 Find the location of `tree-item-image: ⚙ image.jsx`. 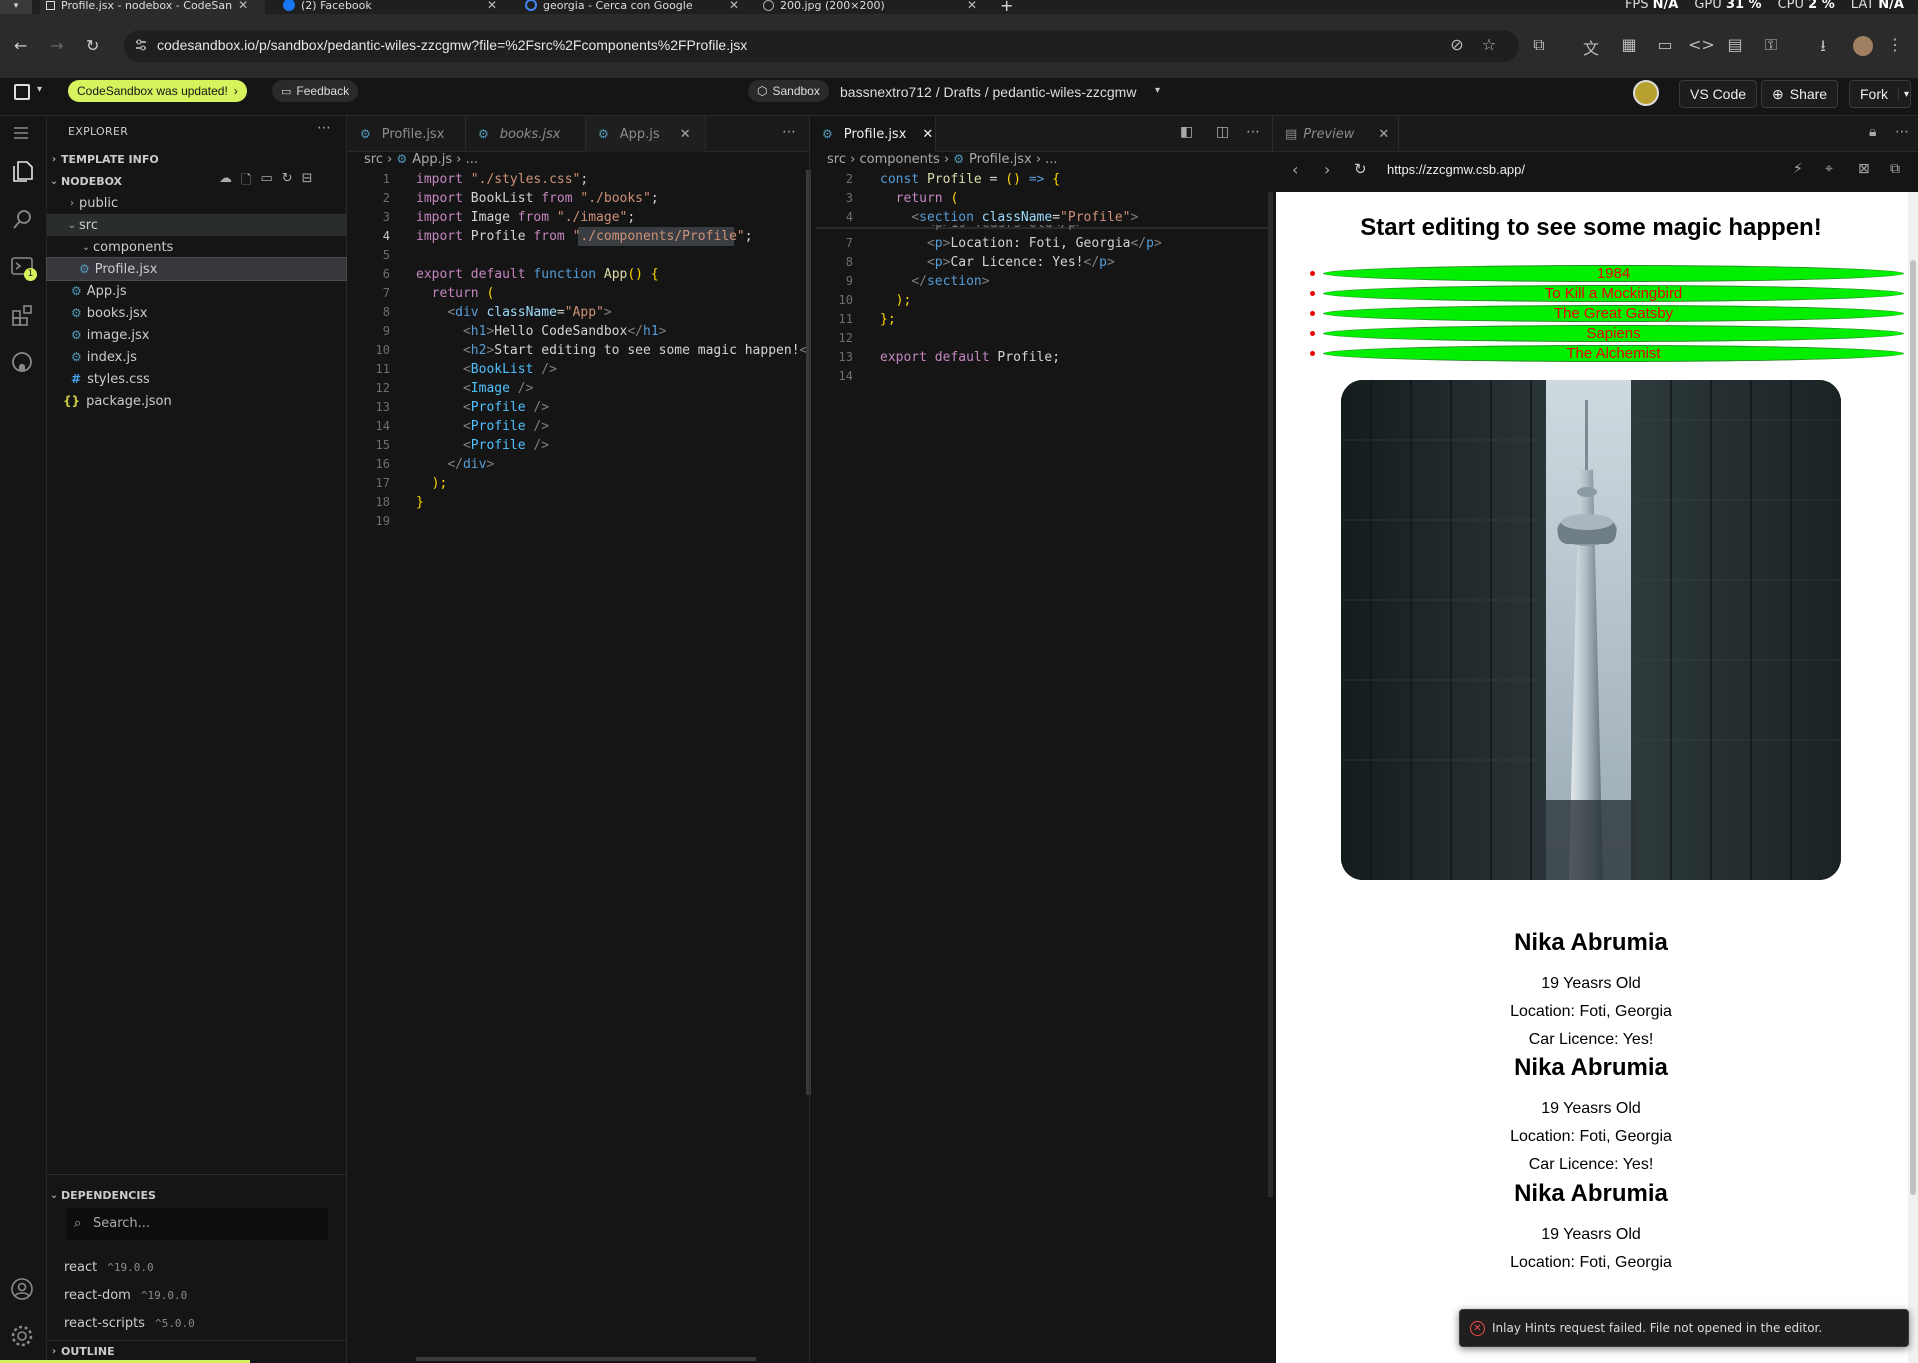

tree-item-image: ⚙ image.jsx is located at coordinates (196, 335).